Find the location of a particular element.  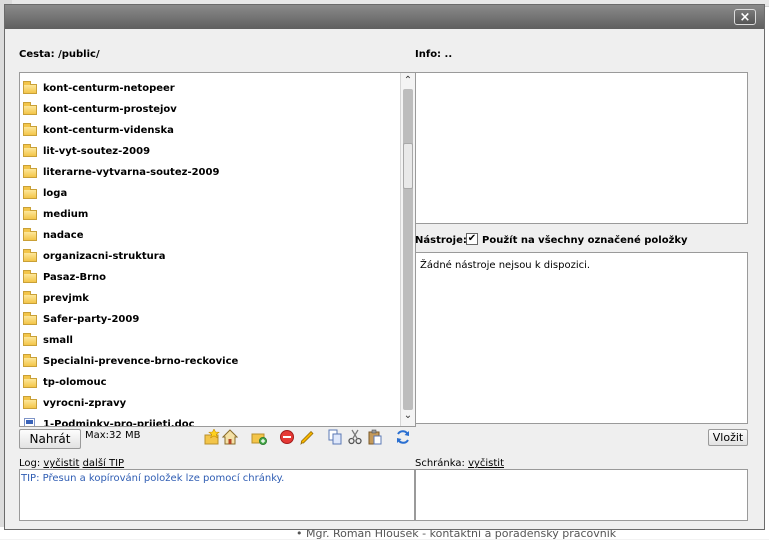

item-name: small is located at coordinates (58, 340).